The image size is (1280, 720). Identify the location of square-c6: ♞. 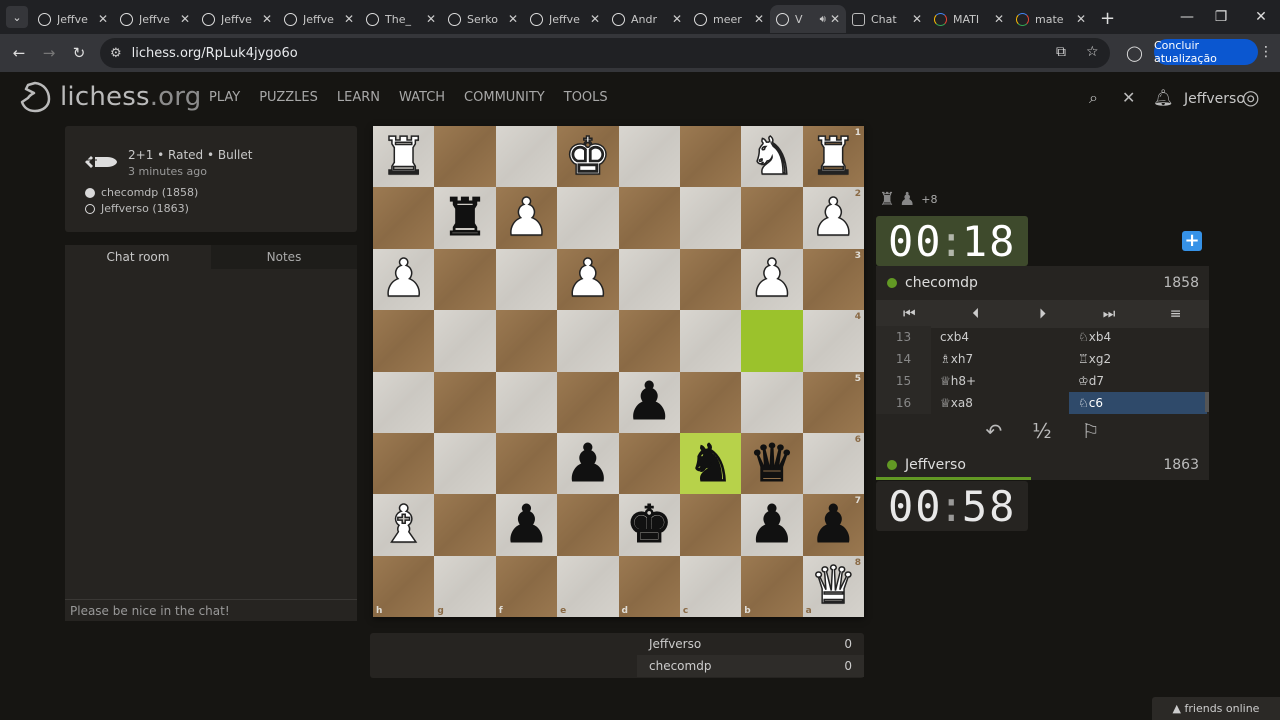
(710, 463).